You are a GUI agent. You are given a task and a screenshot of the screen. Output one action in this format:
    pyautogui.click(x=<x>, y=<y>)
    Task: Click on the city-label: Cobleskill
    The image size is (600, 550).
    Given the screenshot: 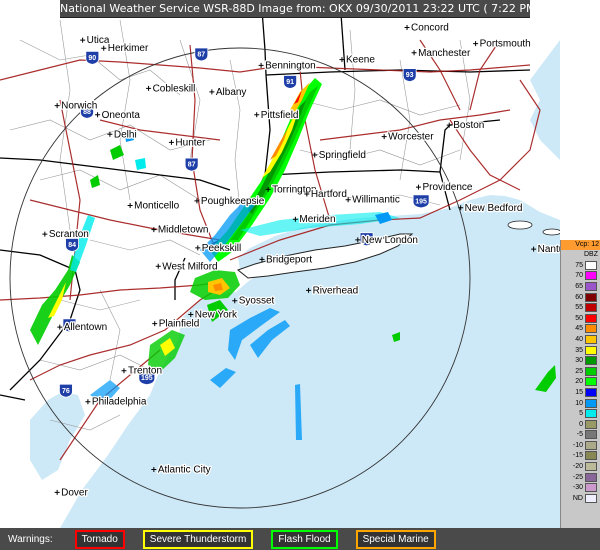 What is the action you would take?
    pyautogui.click(x=174, y=88)
    